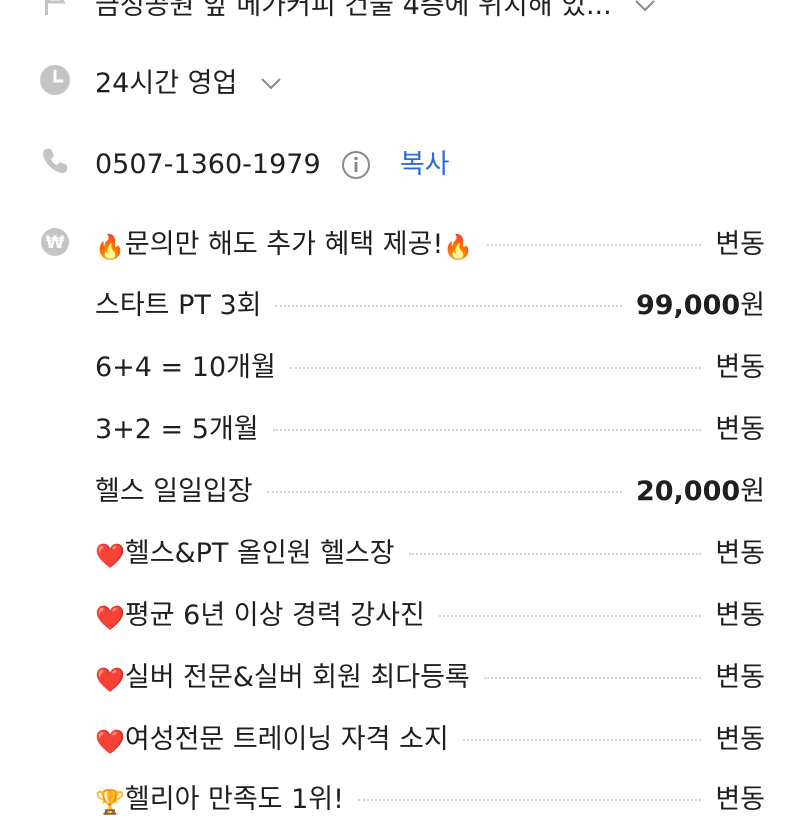 This screenshot has width=800, height=820. I want to click on phone-row: 0507-1360-1979 복사, so click(400, 161).